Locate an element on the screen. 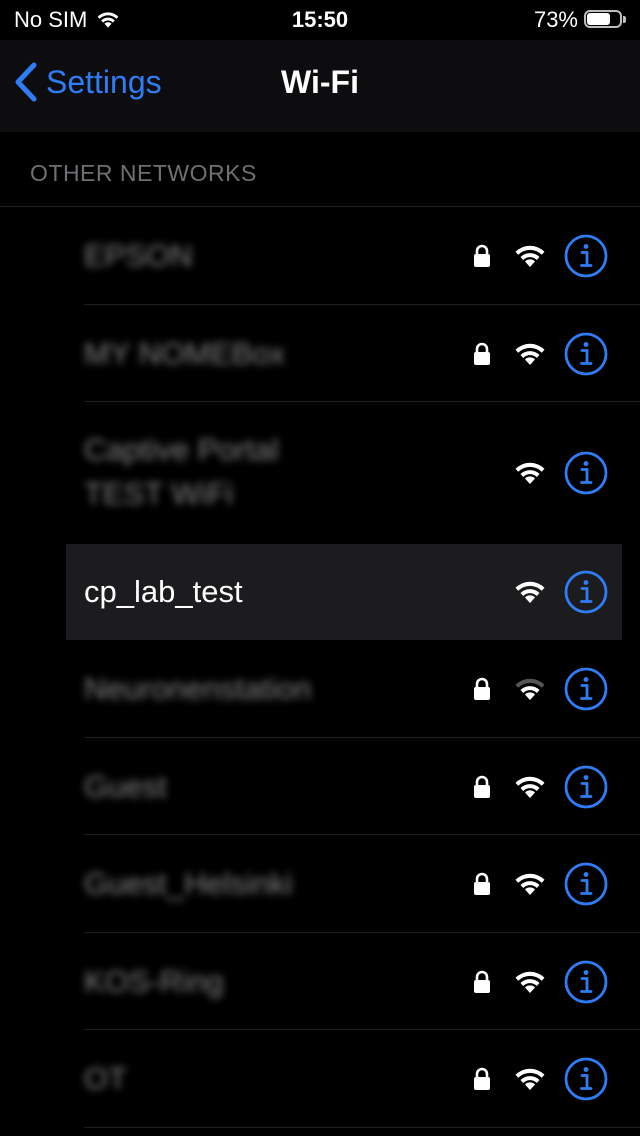  network-name: Guest is located at coordinates (125, 786).